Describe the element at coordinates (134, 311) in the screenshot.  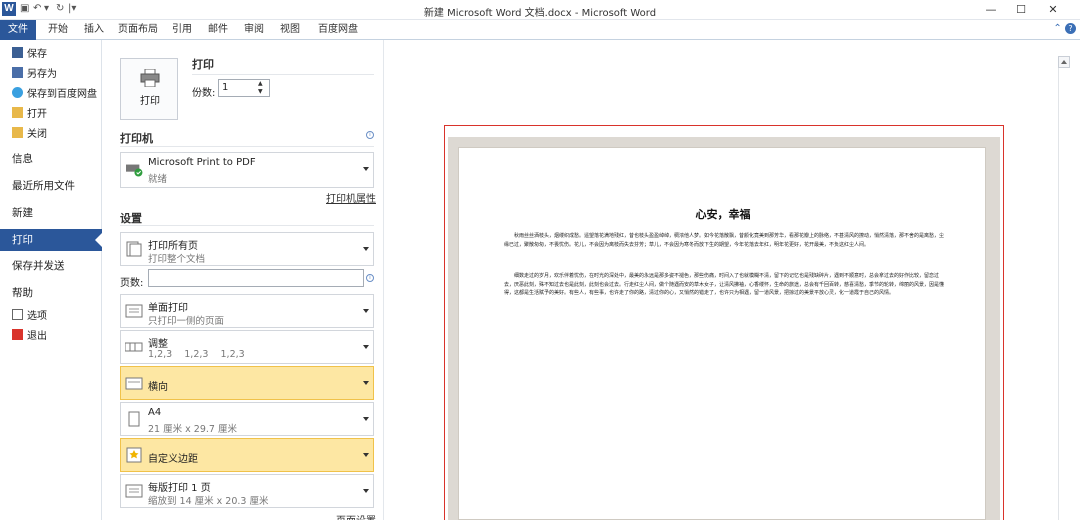
I see `single-sided-icon` at that location.